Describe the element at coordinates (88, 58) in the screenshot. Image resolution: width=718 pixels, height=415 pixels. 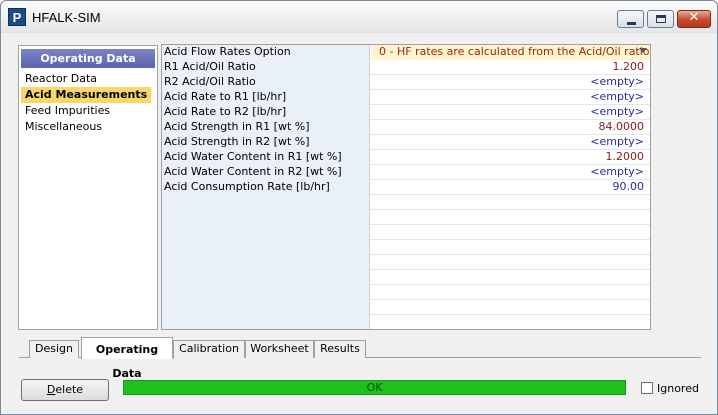
I see `nav-header: Operating Data` at that location.